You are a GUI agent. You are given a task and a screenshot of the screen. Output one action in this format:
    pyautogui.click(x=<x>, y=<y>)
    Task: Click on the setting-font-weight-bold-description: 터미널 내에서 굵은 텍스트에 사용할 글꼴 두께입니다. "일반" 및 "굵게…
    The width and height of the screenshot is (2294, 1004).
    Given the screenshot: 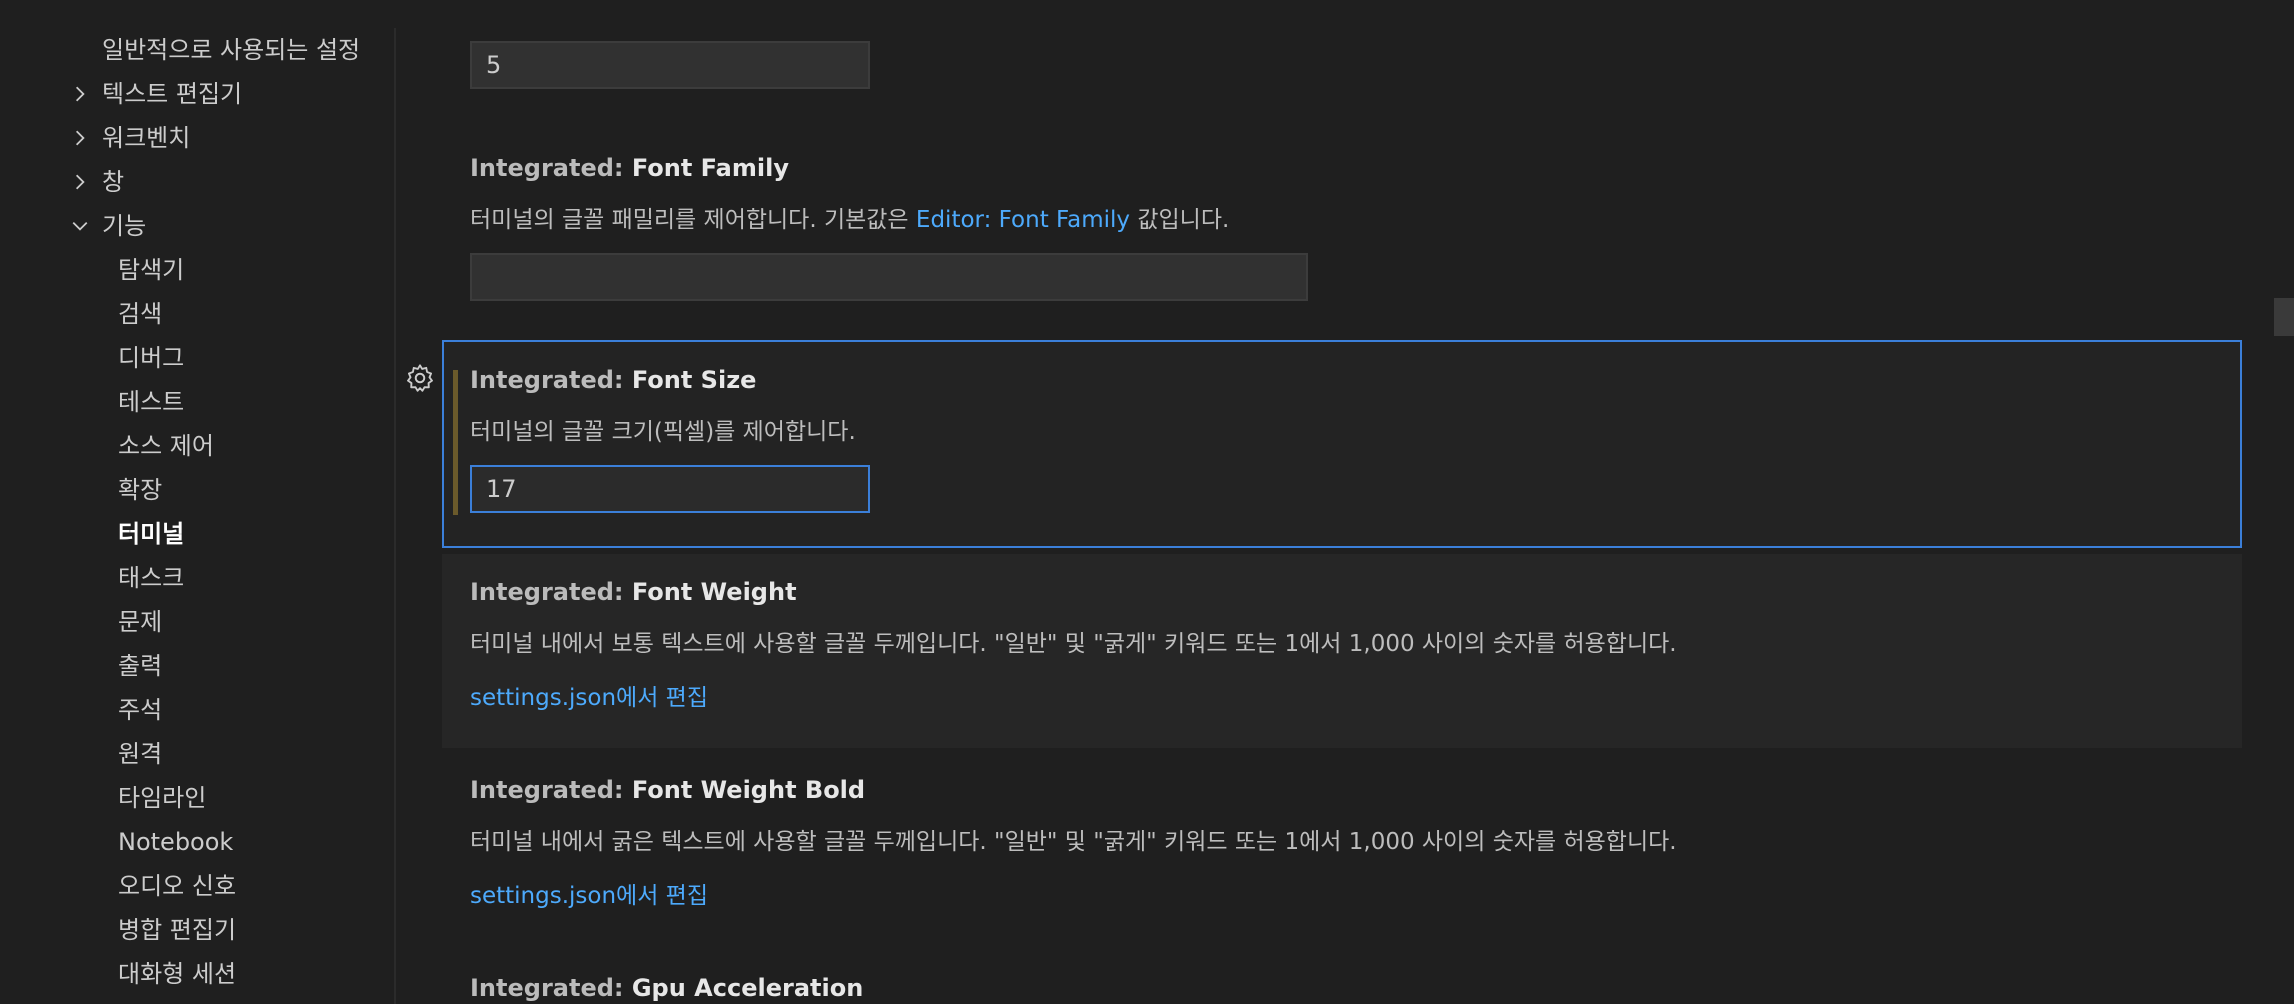 What is the action you would take?
    pyautogui.click(x=1370, y=839)
    